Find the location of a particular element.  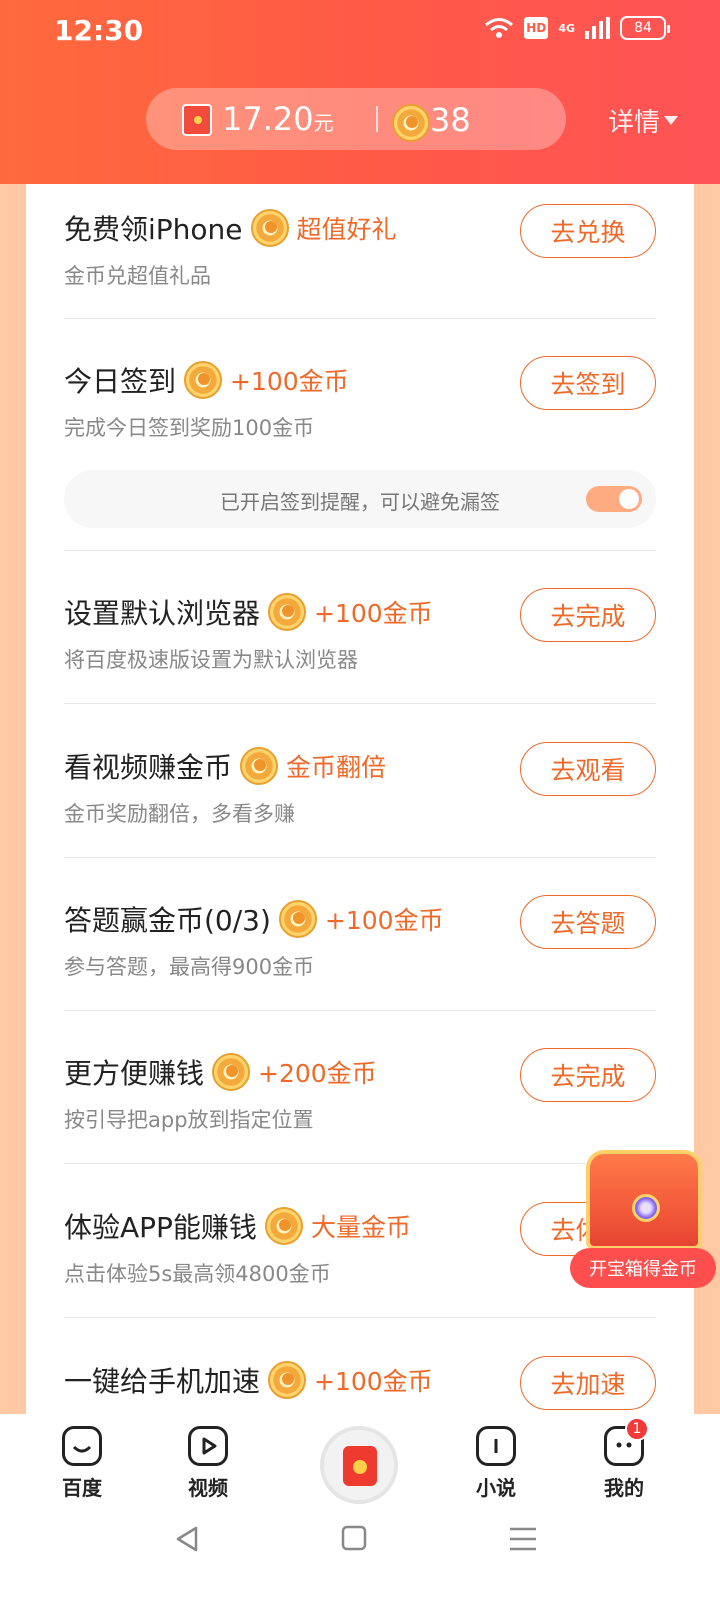

watch-button: 去观看 is located at coordinates (588, 769).